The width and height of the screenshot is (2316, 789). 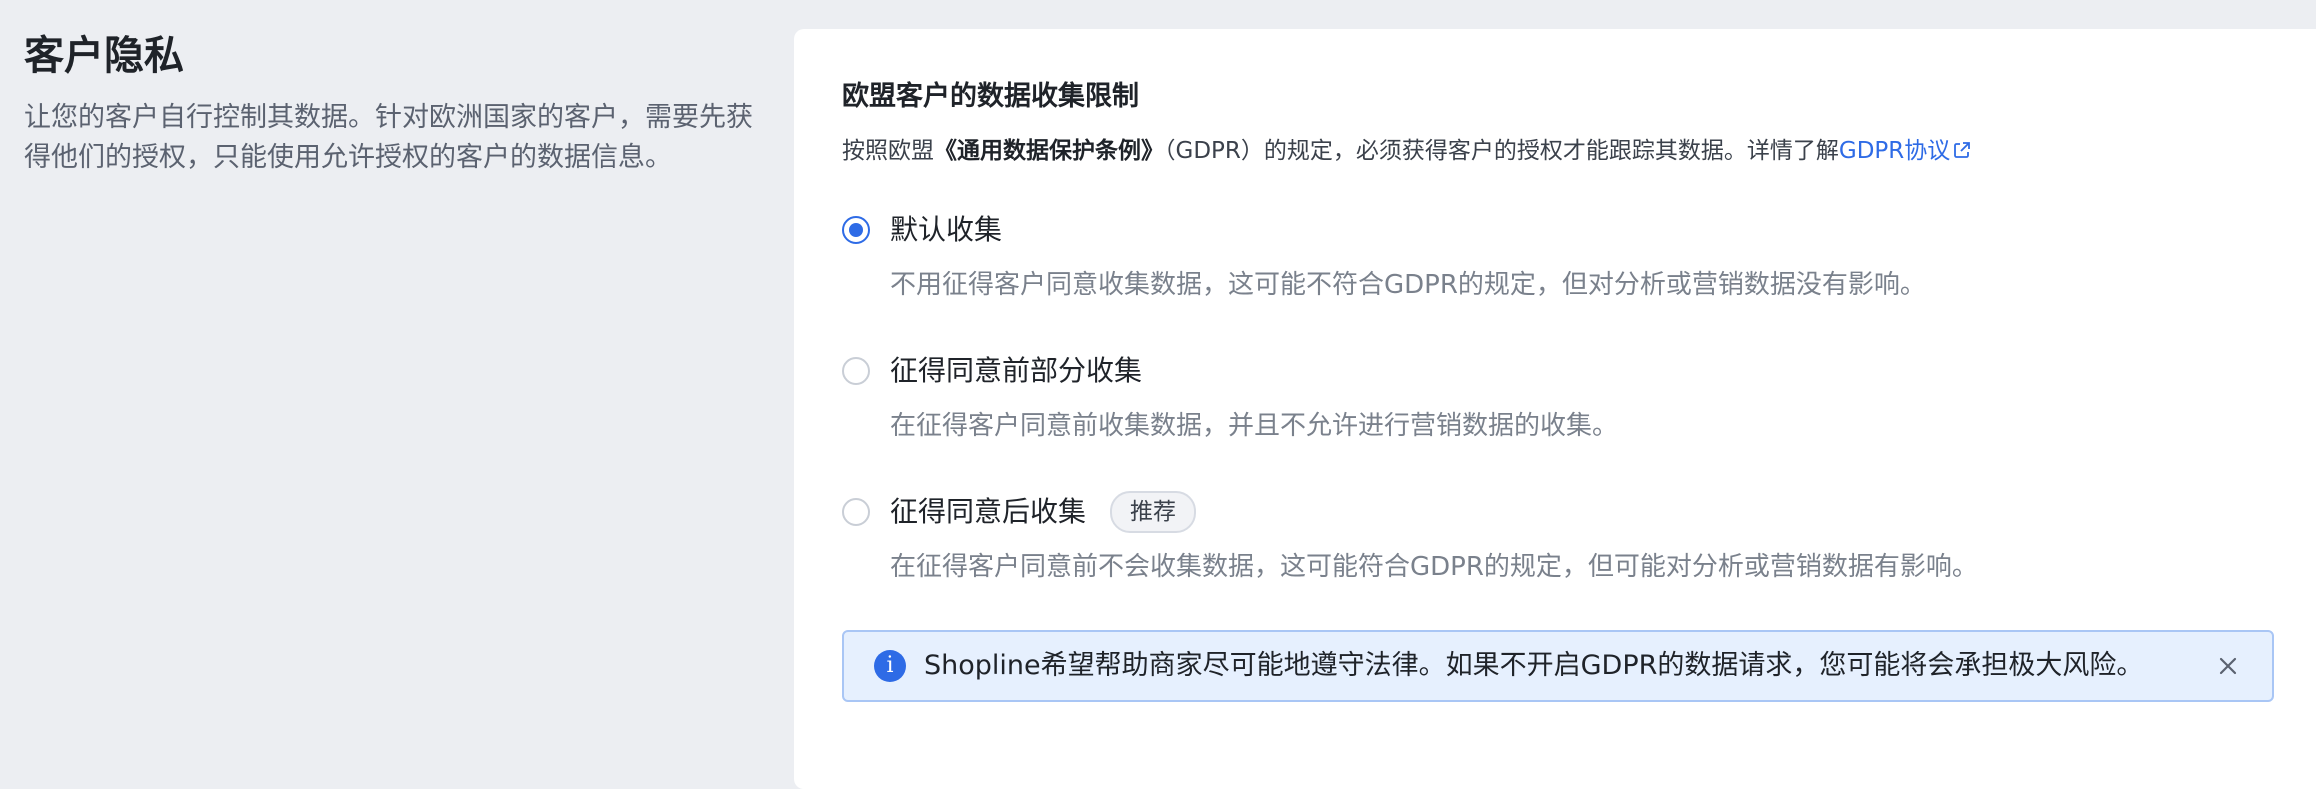 What do you see at coordinates (856, 230) in the screenshot?
I see `radio-default-collect` at bounding box center [856, 230].